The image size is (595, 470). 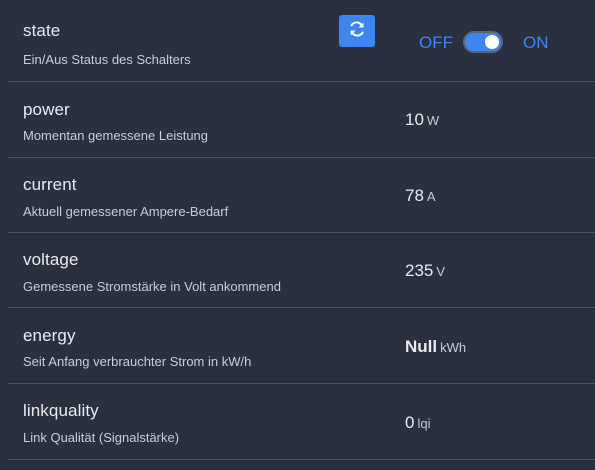 What do you see at coordinates (107, 59) in the screenshot?
I see `state-description: Ein/Aus Status des Schalters` at bounding box center [107, 59].